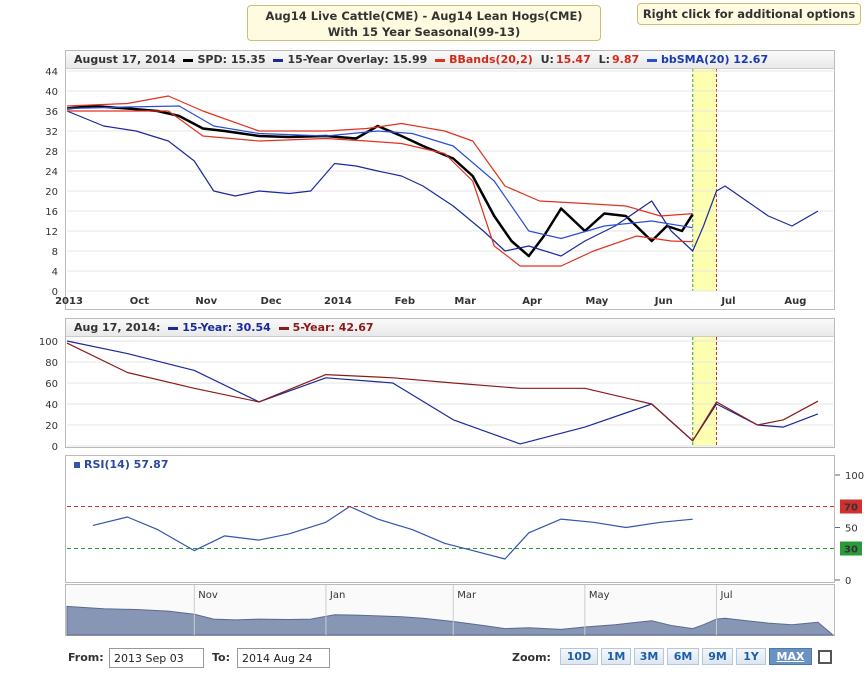  What do you see at coordinates (51, 363) in the screenshot?
I see `seasonal-y-tick-label: 80` at bounding box center [51, 363].